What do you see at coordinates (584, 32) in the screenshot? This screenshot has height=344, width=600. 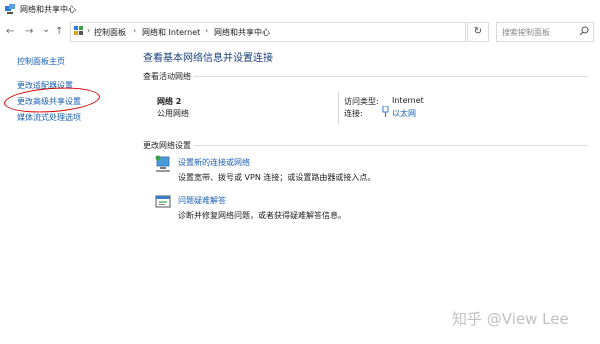 I see `search-icon` at bounding box center [584, 32].